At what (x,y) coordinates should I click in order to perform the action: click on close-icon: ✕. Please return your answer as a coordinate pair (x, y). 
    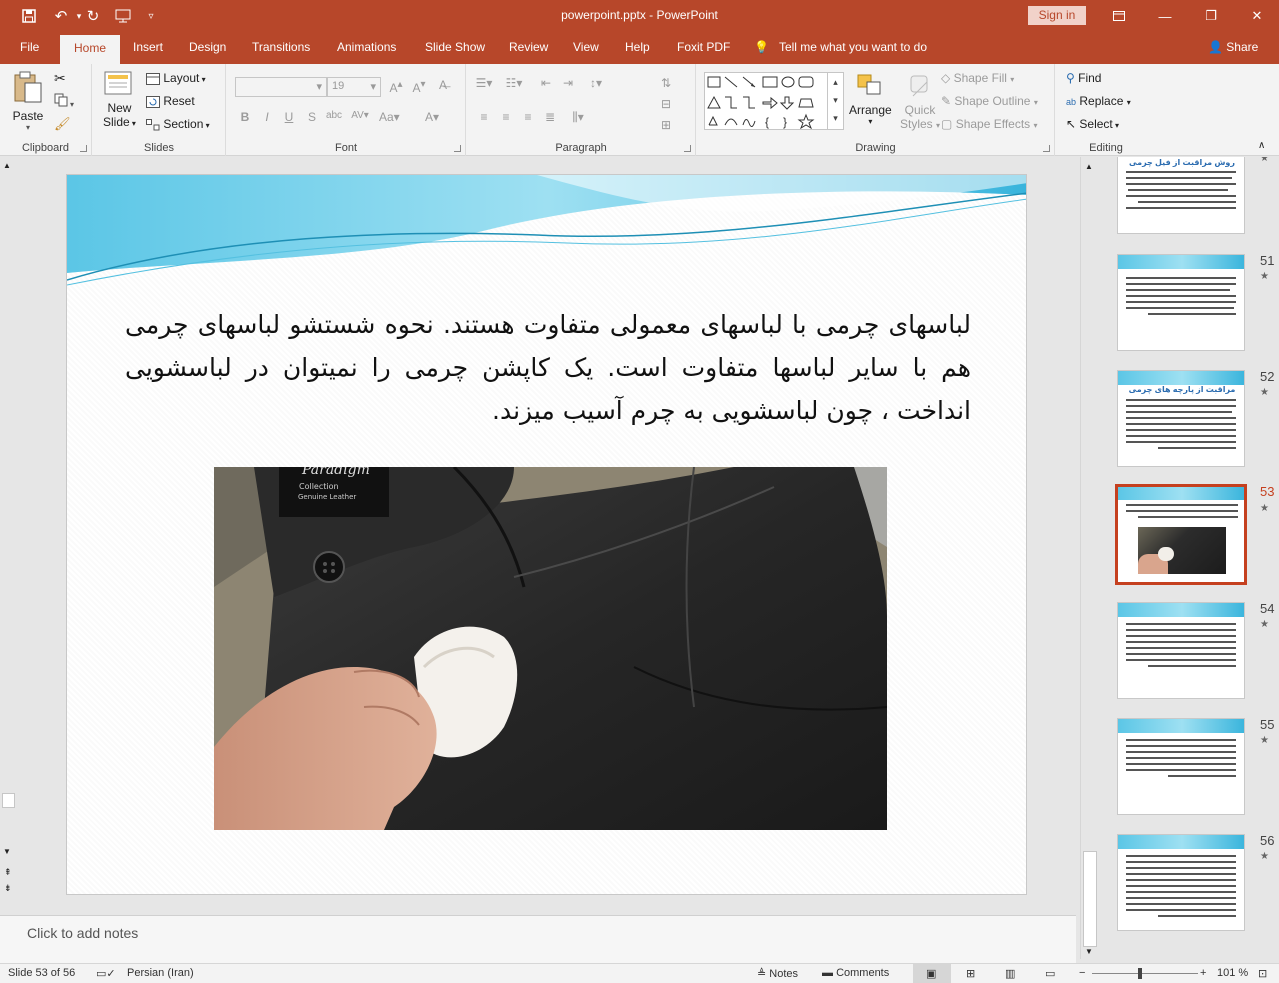
    Looking at the image, I should click on (1257, 16).